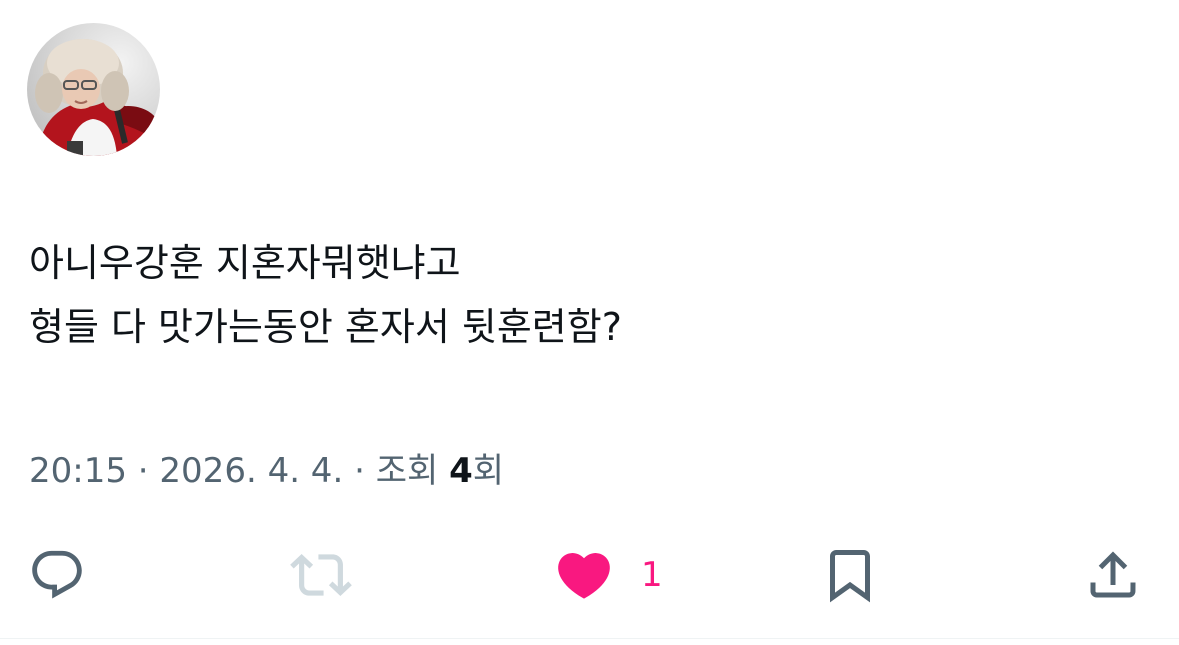 This screenshot has width=1179, height=645. What do you see at coordinates (97, 97) in the screenshot?
I see `user-avatar-photo-icon` at bounding box center [97, 97].